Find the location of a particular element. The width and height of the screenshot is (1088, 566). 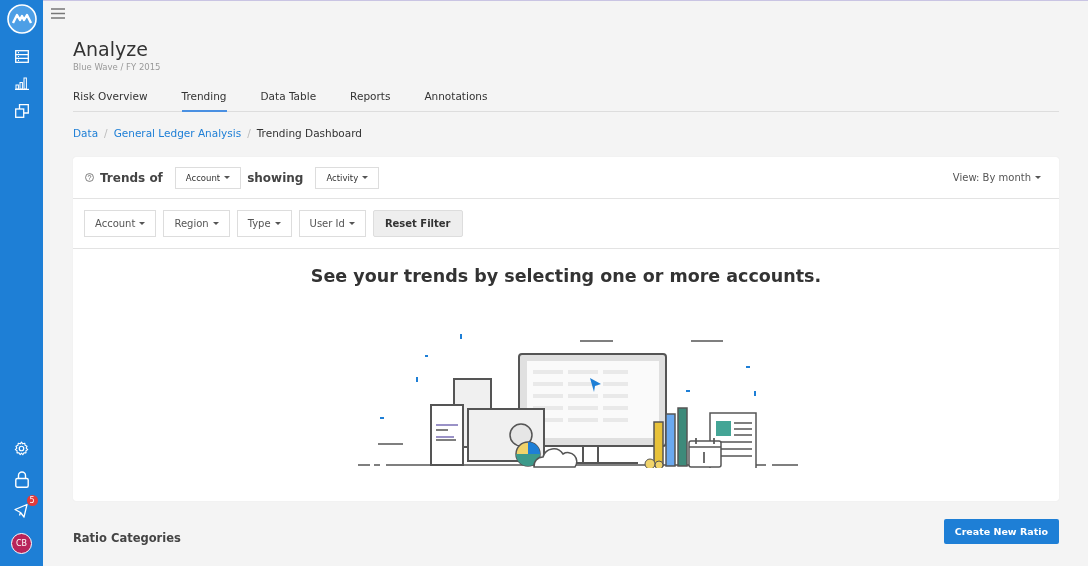

breadcrumb-link: General Ledger Analysis is located at coordinates (177, 133).